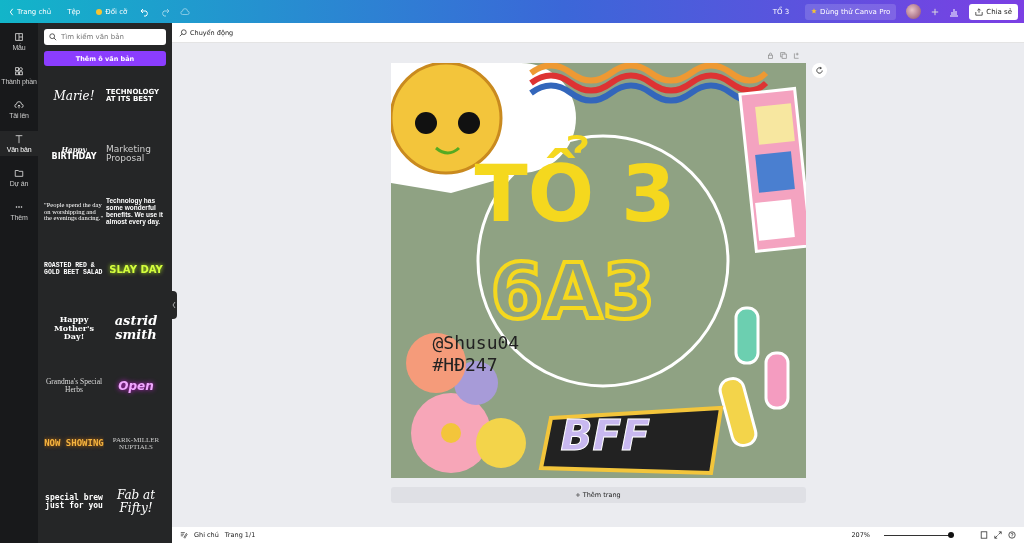  Describe the element at coordinates (136, 328) in the screenshot. I see `text-template: astrid smith` at that location.